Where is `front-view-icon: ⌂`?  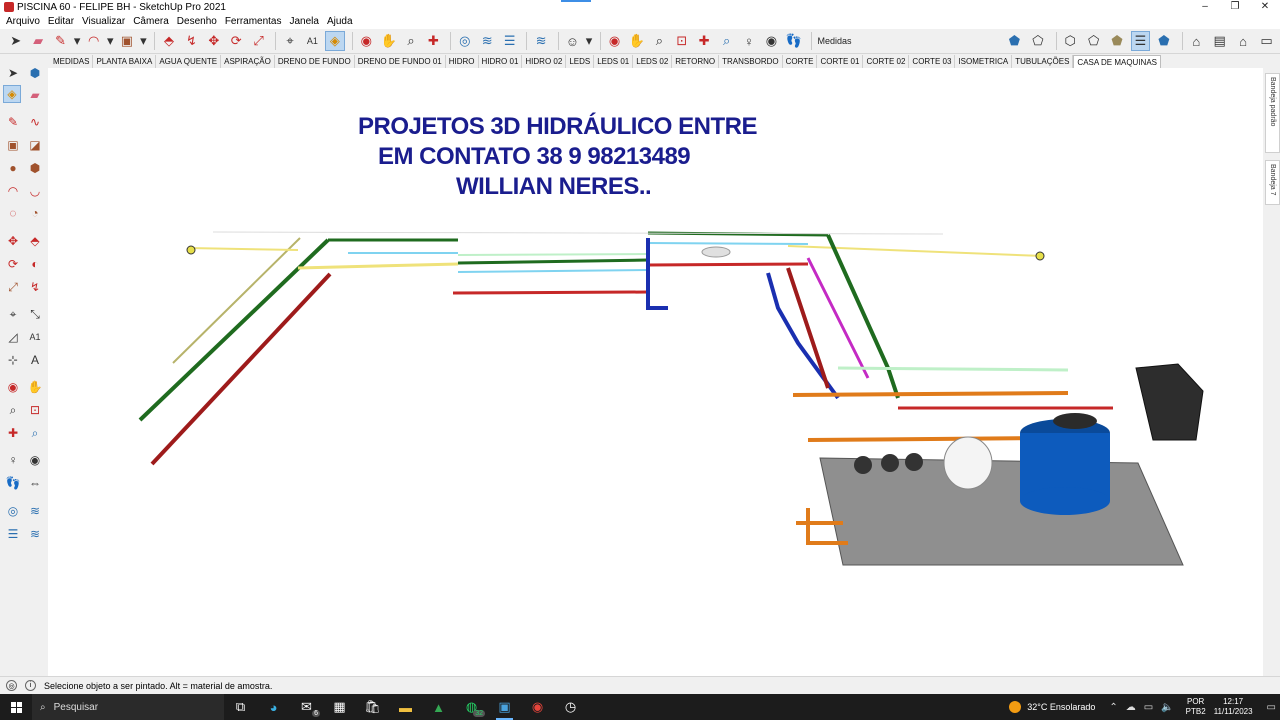
front-view-icon: ⌂ is located at coordinates (1242, 41).